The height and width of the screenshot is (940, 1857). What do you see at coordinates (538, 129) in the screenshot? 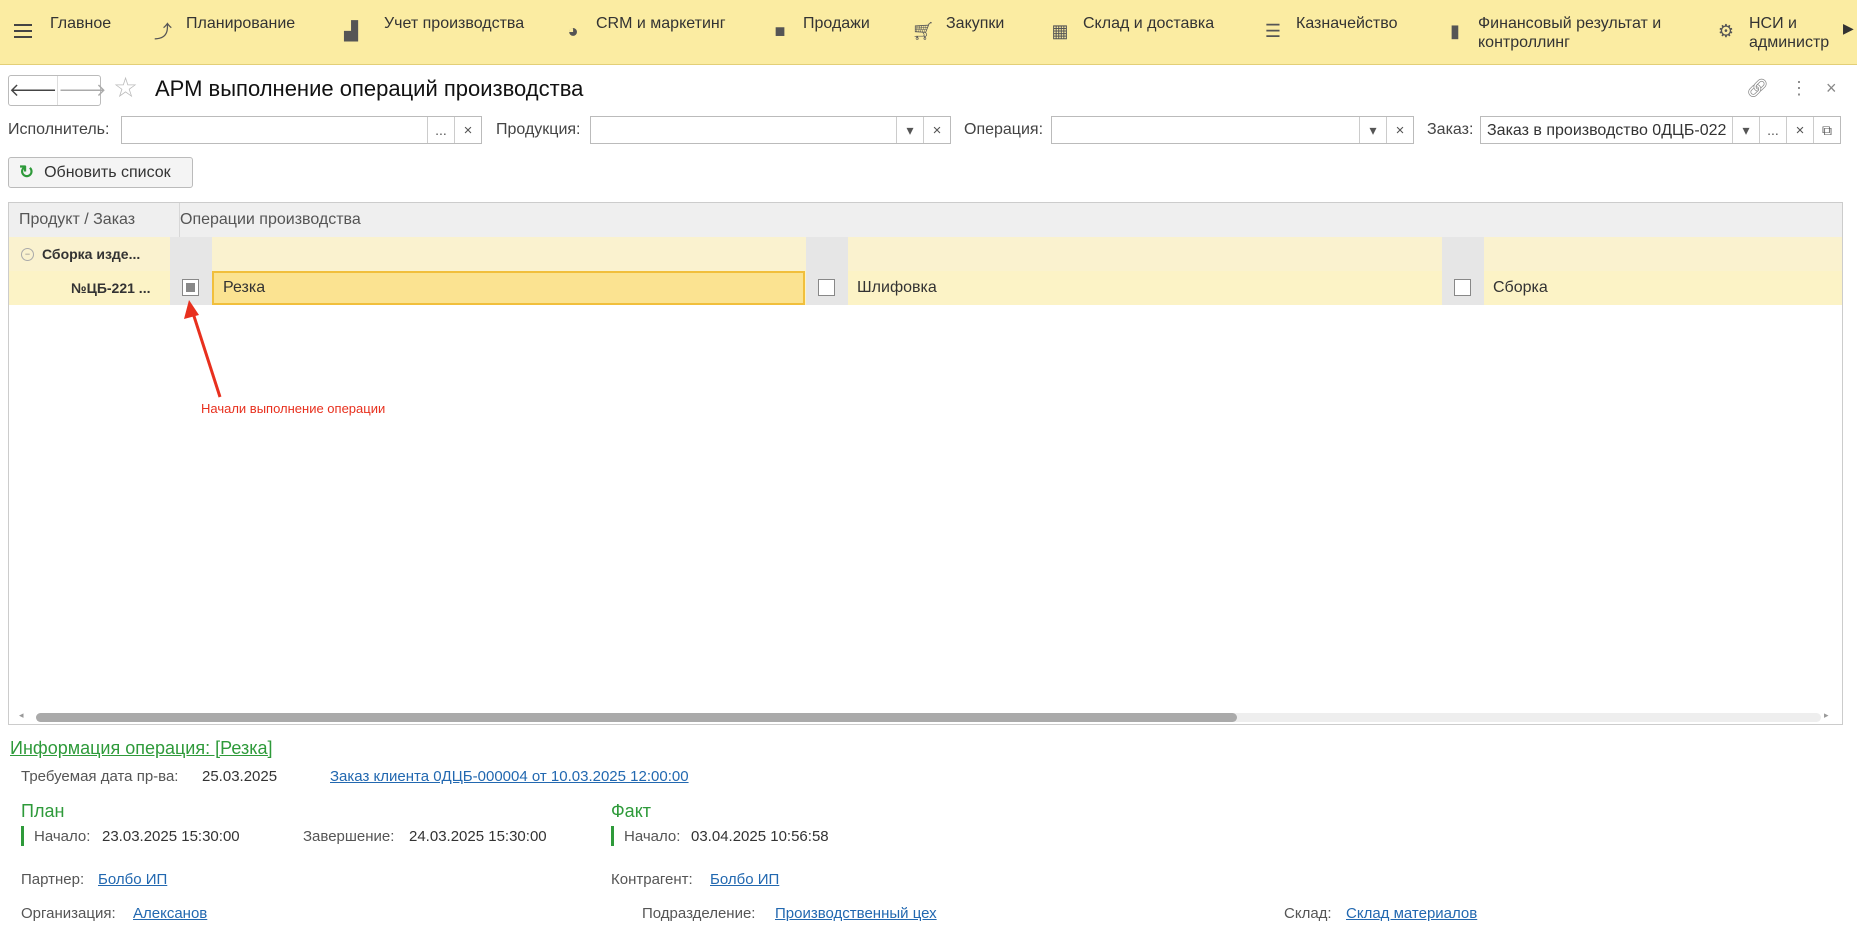
I see `product-label: Продукция:` at bounding box center [538, 129].